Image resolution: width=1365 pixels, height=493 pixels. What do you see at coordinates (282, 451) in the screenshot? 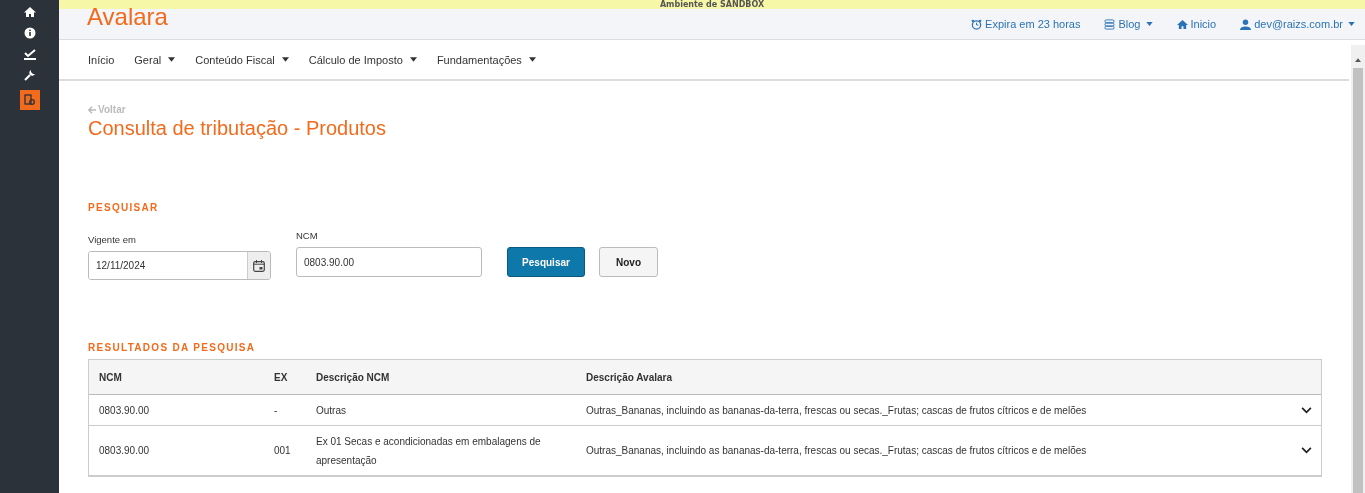
I see `table-cell-text: 001` at bounding box center [282, 451].